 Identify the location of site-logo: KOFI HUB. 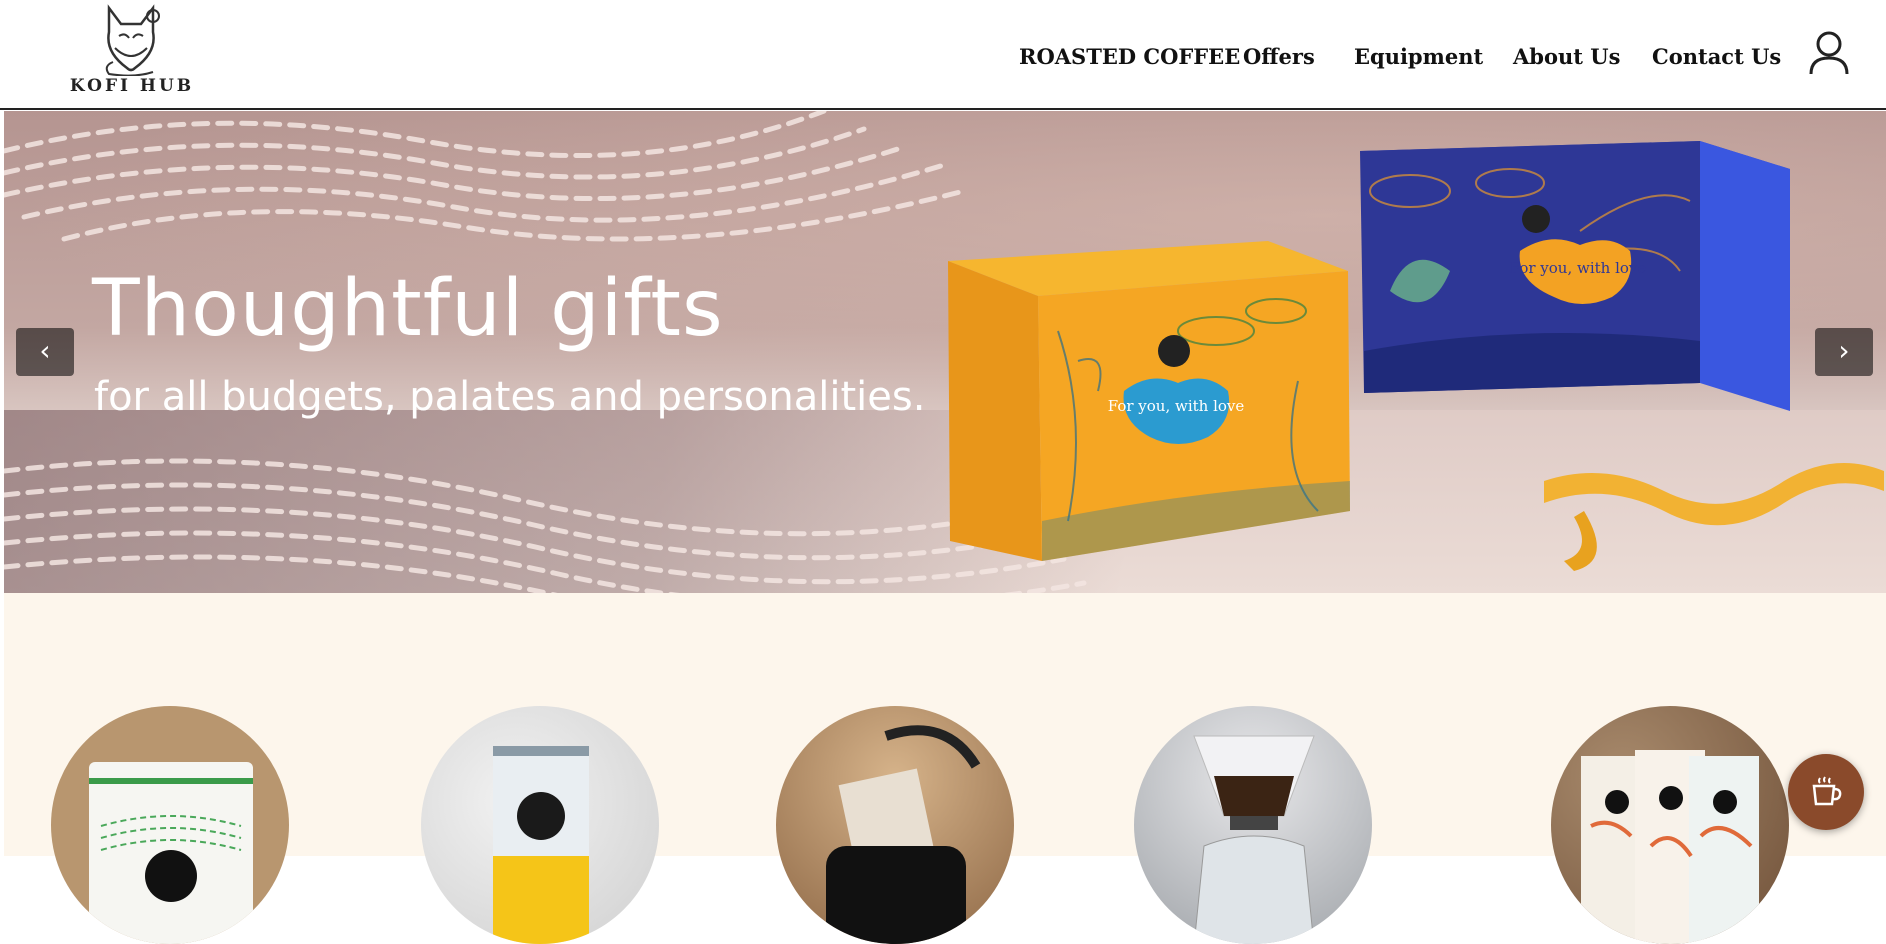
(132, 50).